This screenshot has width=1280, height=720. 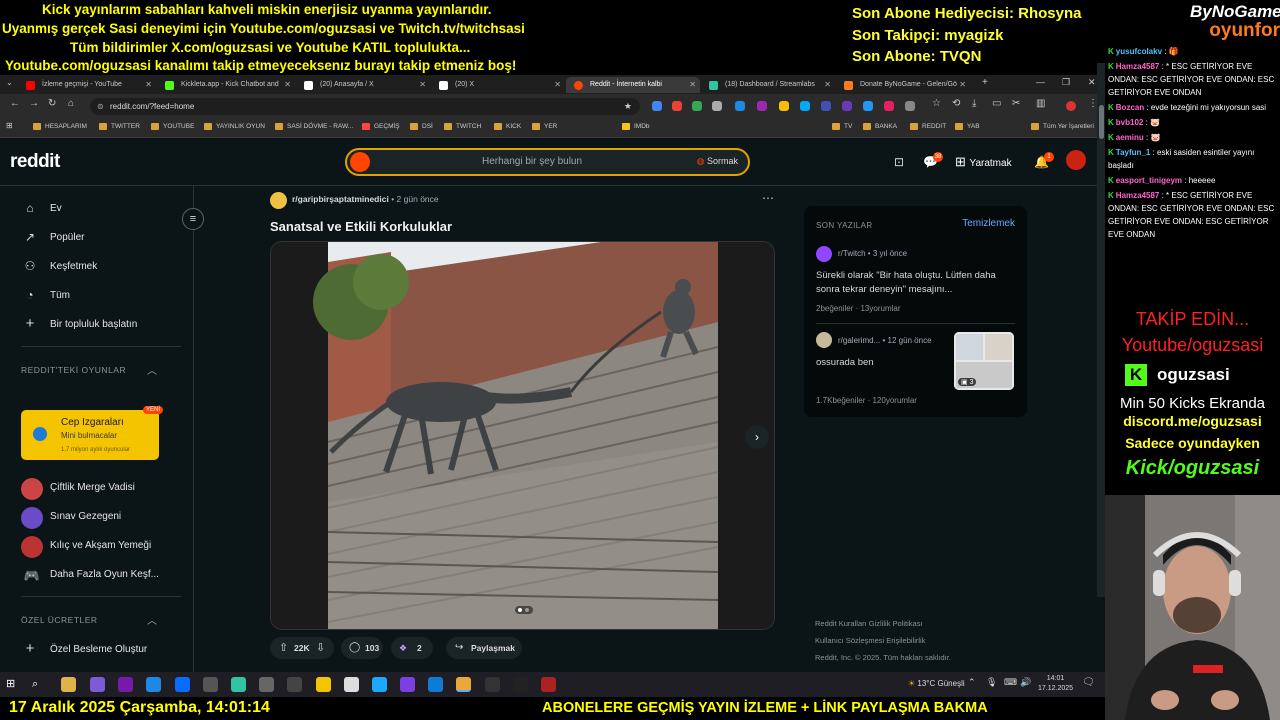 I want to click on footer-line: Kullanıcı Sözleşmesi Erişilebilirlik, so click(x=883, y=640).